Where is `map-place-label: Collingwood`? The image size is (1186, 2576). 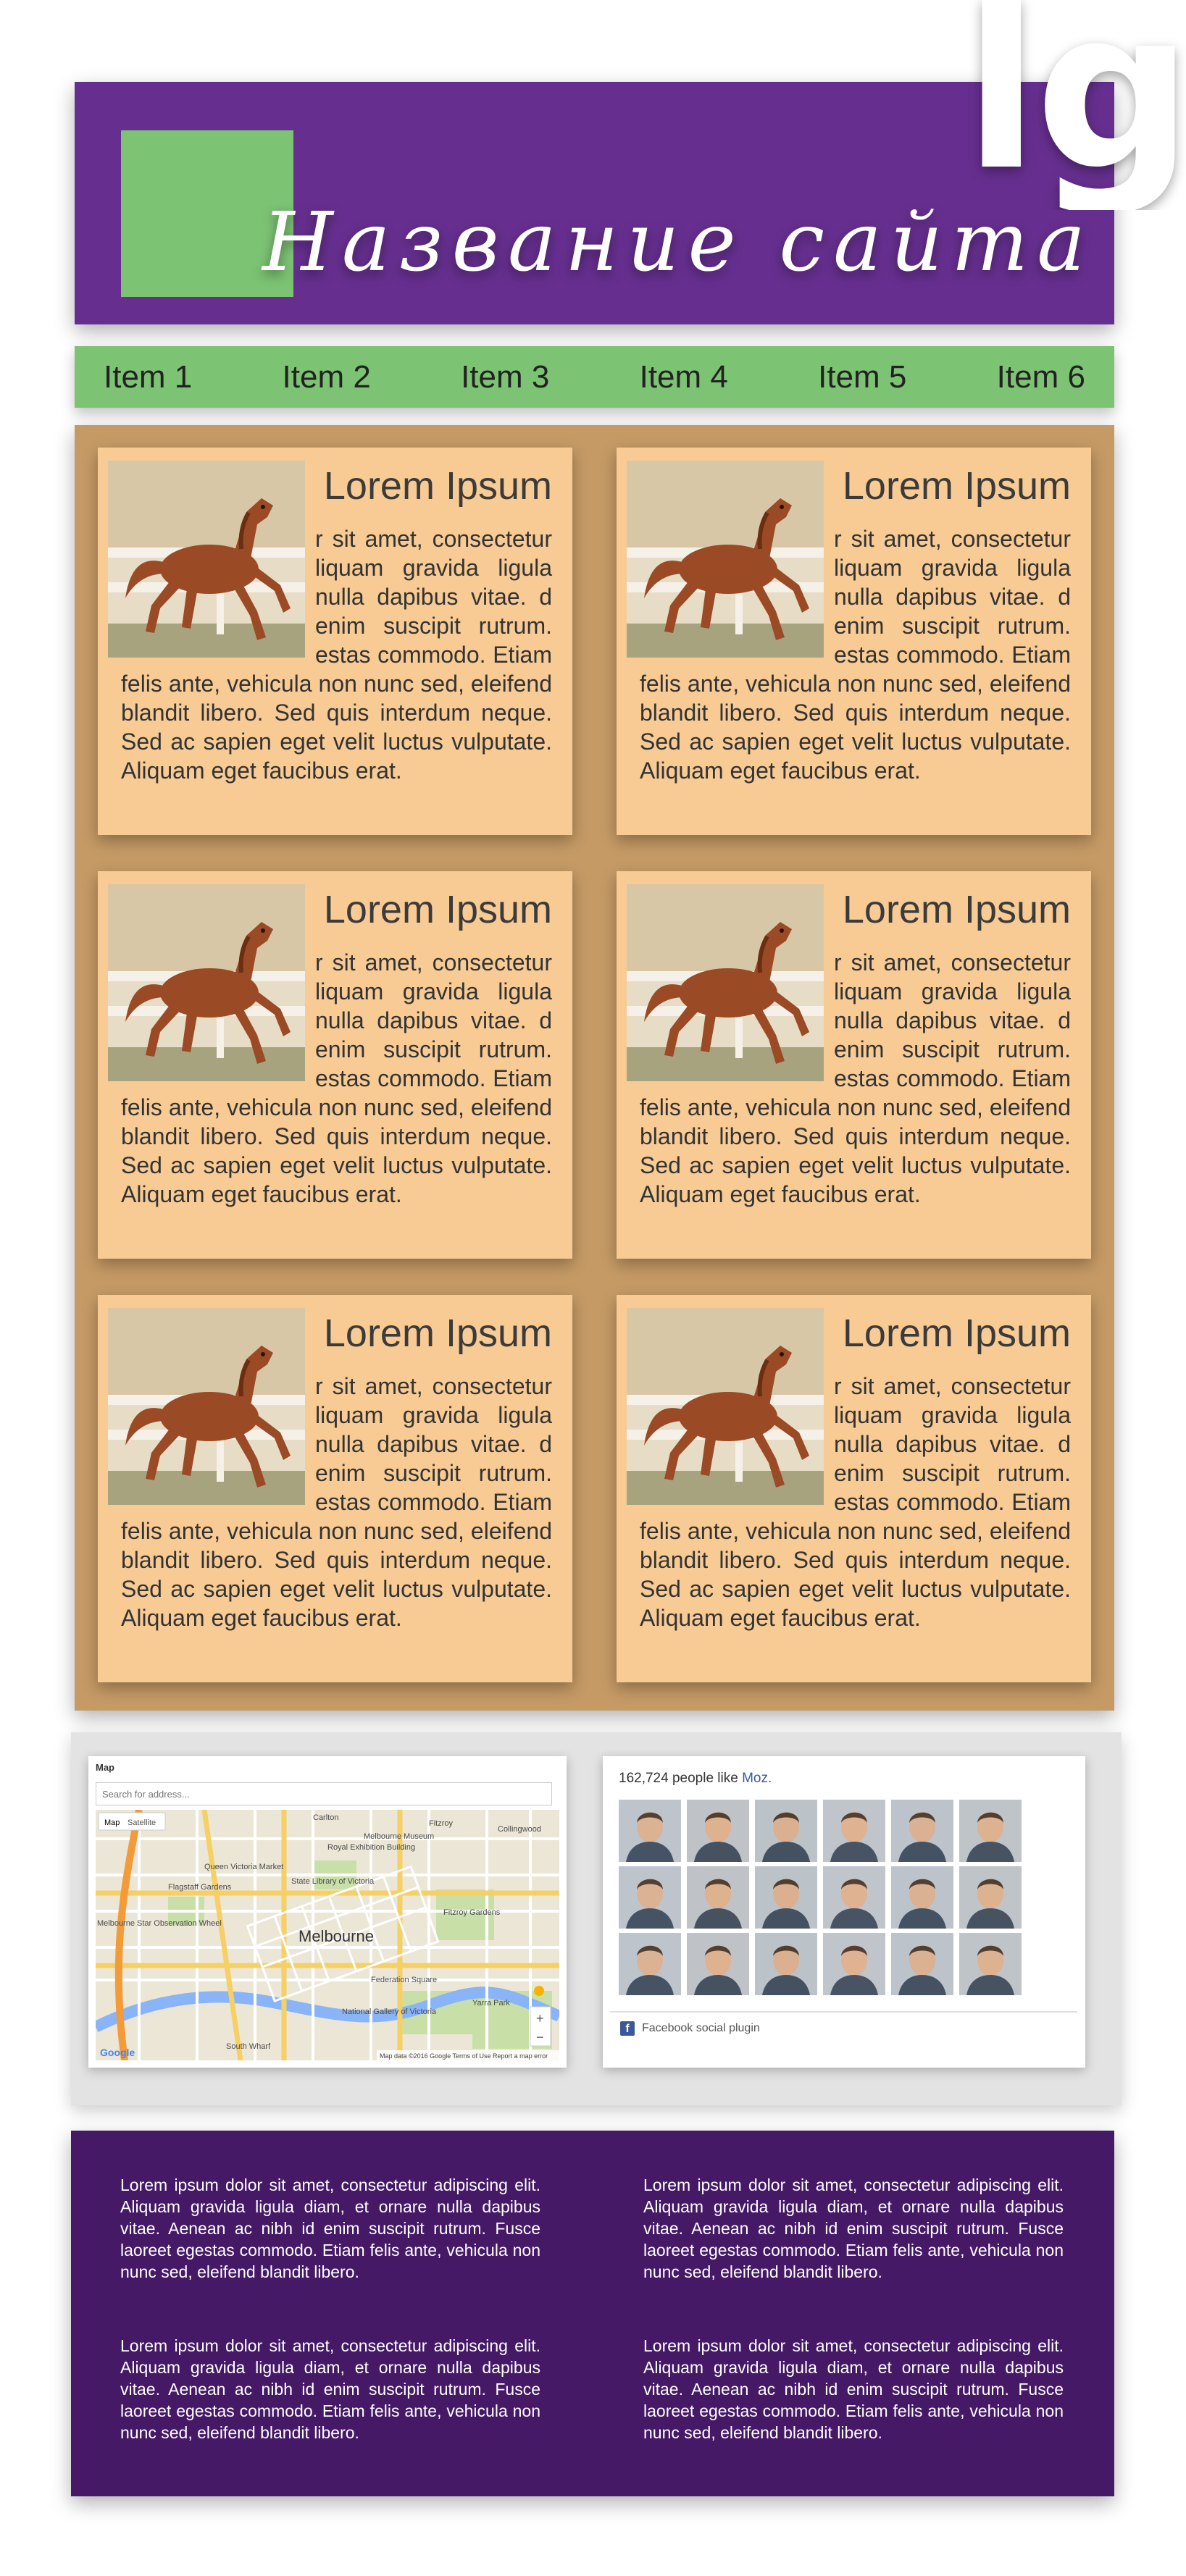
map-place-label: Collingwood is located at coordinates (519, 1829).